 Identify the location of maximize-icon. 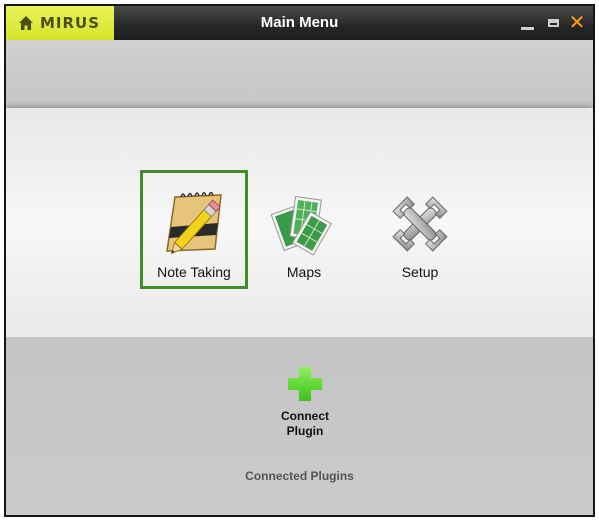
(553, 23).